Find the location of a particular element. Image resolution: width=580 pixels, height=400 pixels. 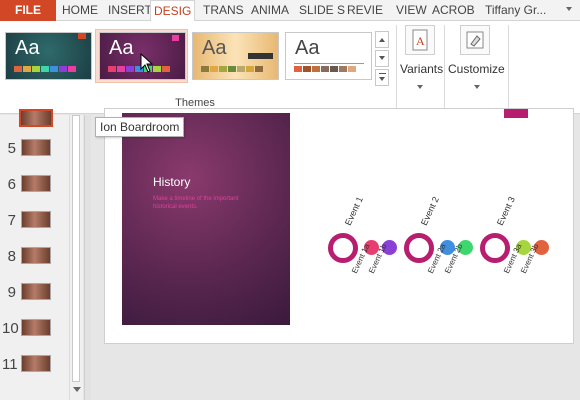

tab-animations: ANIMA is located at coordinates (270, 10).